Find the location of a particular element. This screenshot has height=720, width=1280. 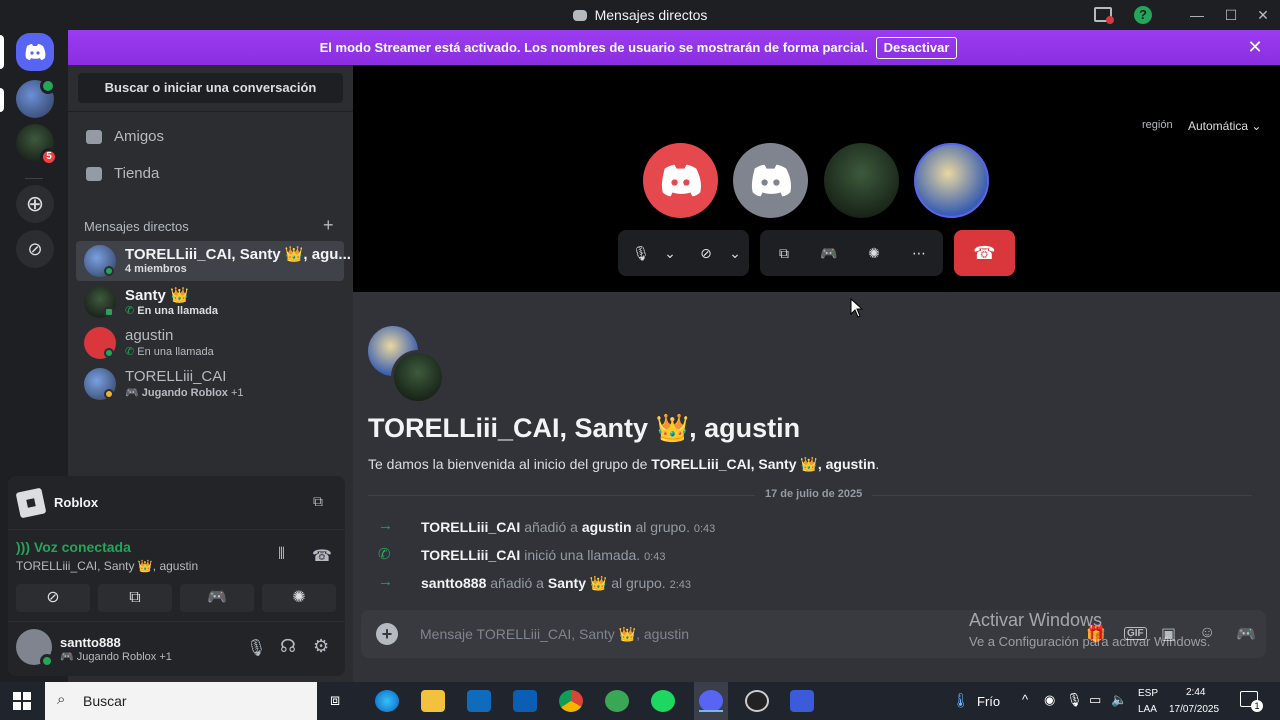

disconnect-icon: ☎ is located at coordinates (322, 556).